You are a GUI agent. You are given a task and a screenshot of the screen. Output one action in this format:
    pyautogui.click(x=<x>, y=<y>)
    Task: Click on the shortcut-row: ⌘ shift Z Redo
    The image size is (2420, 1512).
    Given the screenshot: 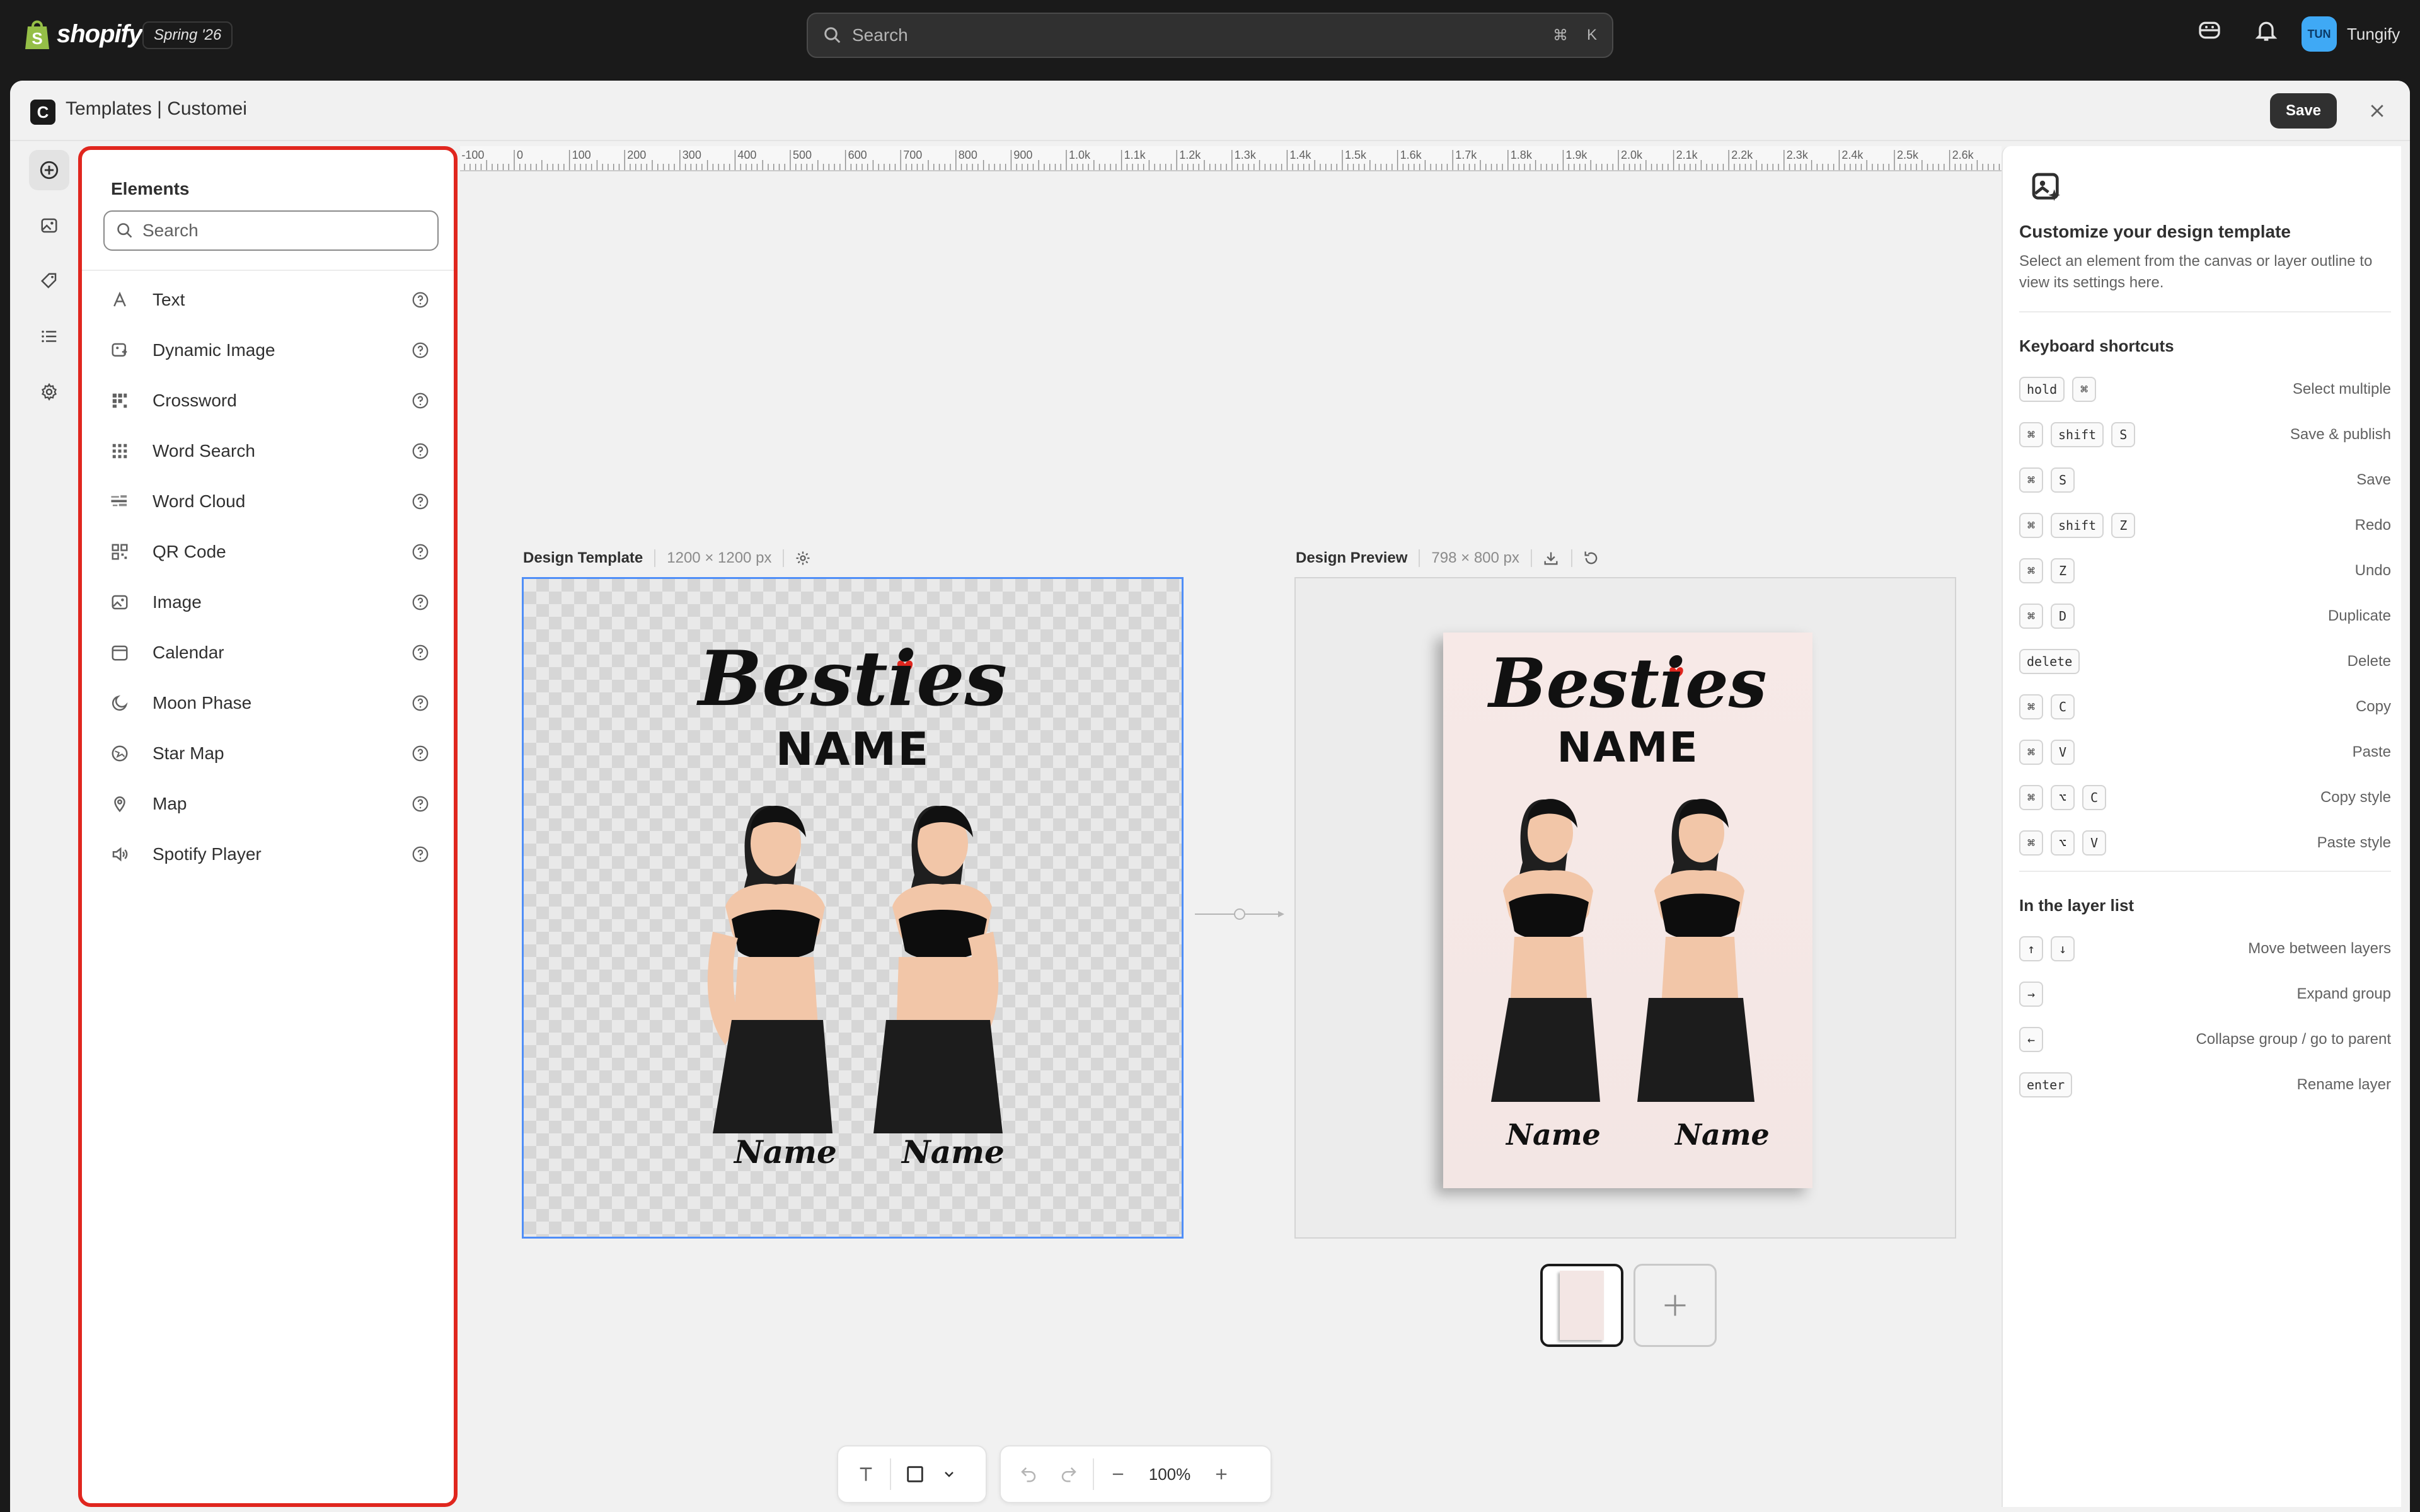 What is the action you would take?
    pyautogui.click(x=2205, y=525)
    